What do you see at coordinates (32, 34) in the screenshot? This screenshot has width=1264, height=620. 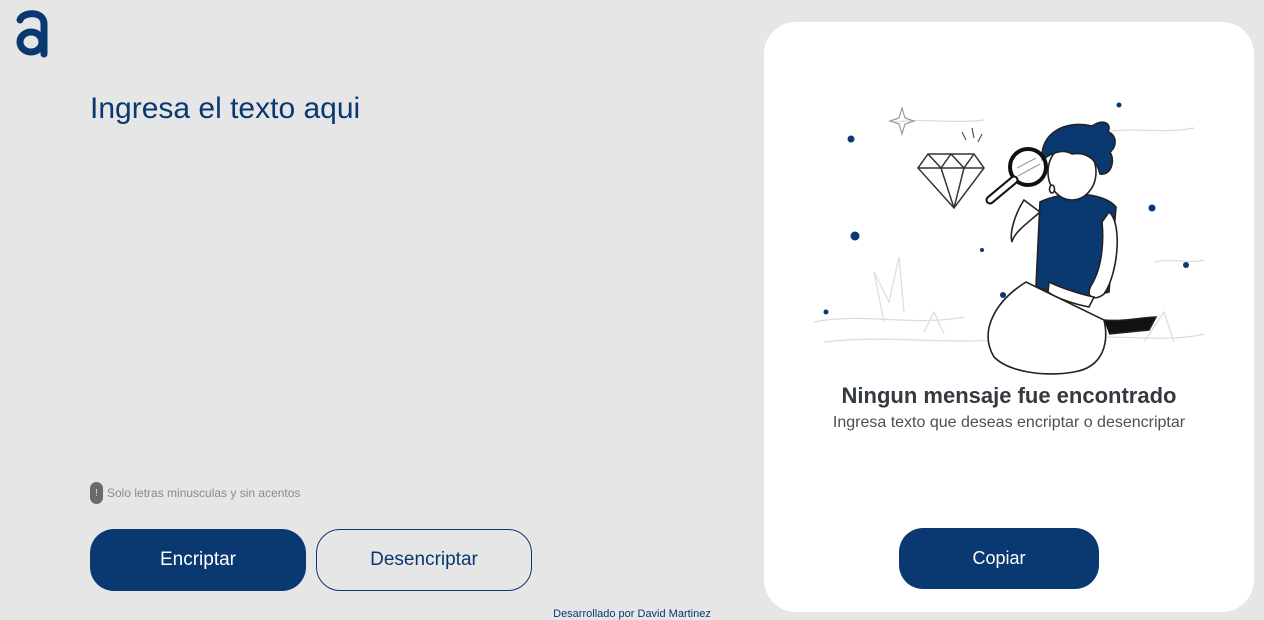 I see `logo-icon` at bounding box center [32, 34].